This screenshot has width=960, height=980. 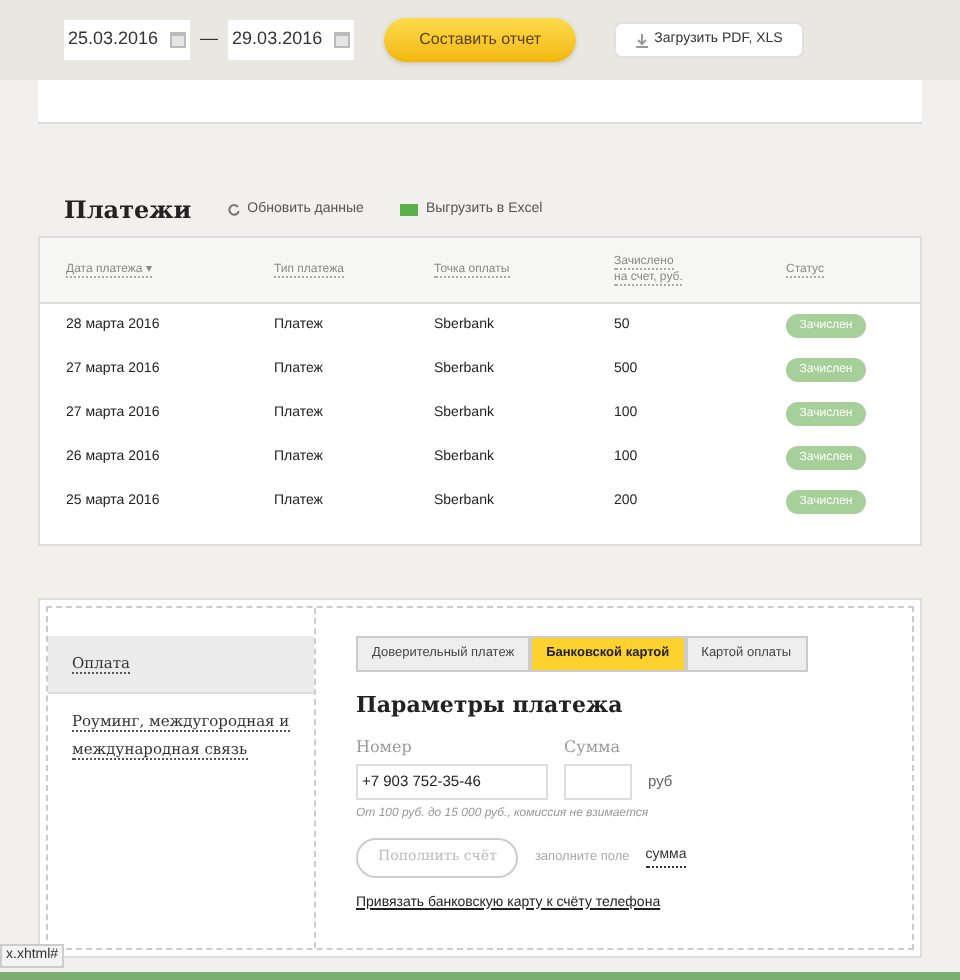 What do you see at coordinates (408, 210) in the screenshot?
I see `excel-icon` at bounding box center [408, 210].